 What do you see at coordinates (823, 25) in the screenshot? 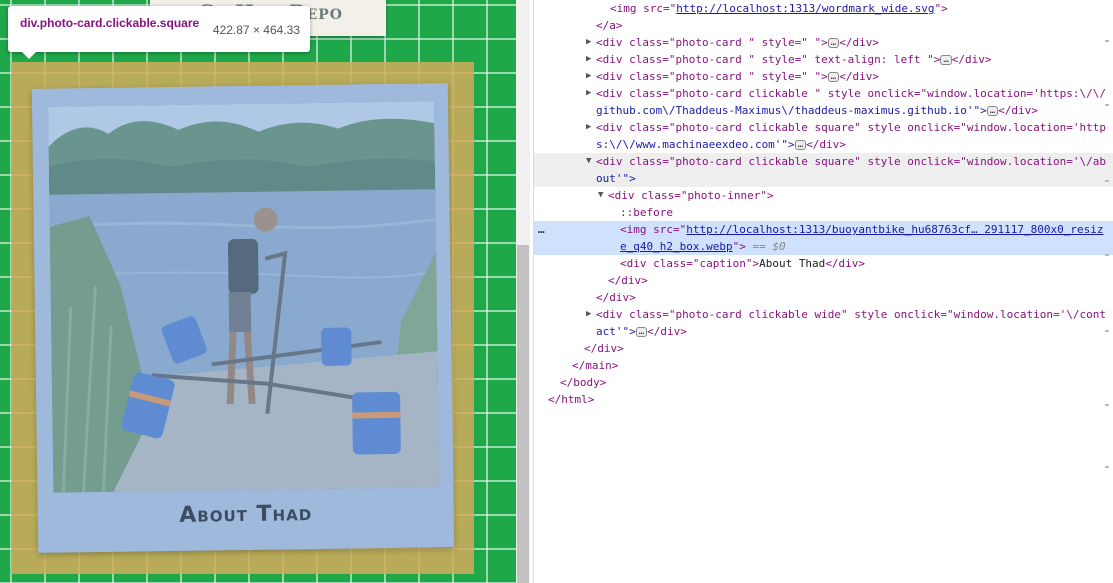
I see `dom-node-close-a: </a>` at bounding box center [823, 25].